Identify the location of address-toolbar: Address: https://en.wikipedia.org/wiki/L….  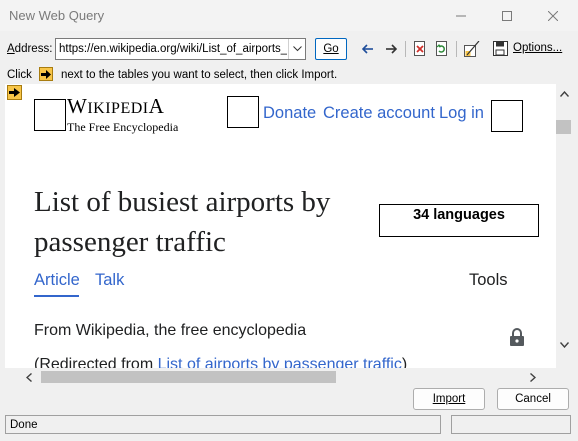
(289, 49).